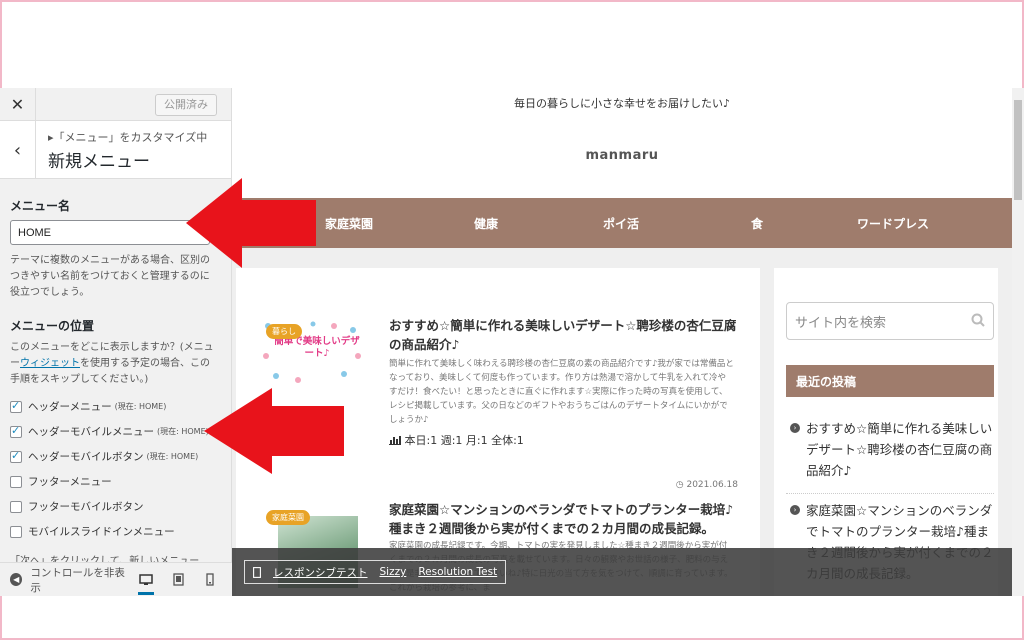  Describe the element at coordinates (18, 150) in the screenshot. I see `back-icon: ‹` at that location.